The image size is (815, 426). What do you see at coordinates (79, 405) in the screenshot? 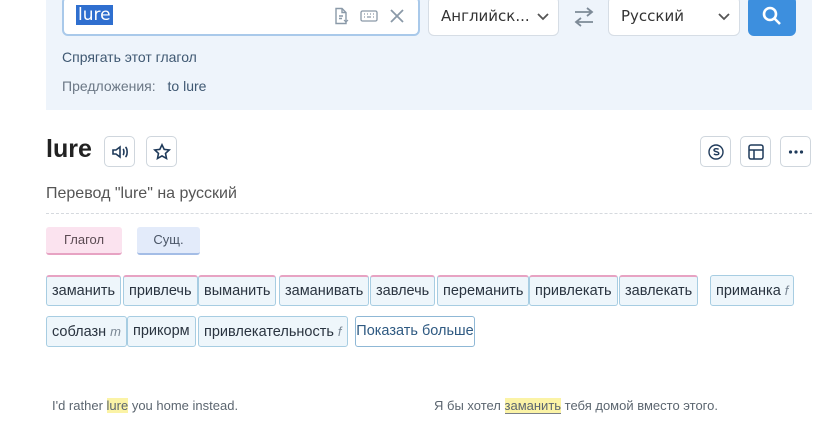
I see `example-source-before: I'd rather` at bounding box center [79, 405].